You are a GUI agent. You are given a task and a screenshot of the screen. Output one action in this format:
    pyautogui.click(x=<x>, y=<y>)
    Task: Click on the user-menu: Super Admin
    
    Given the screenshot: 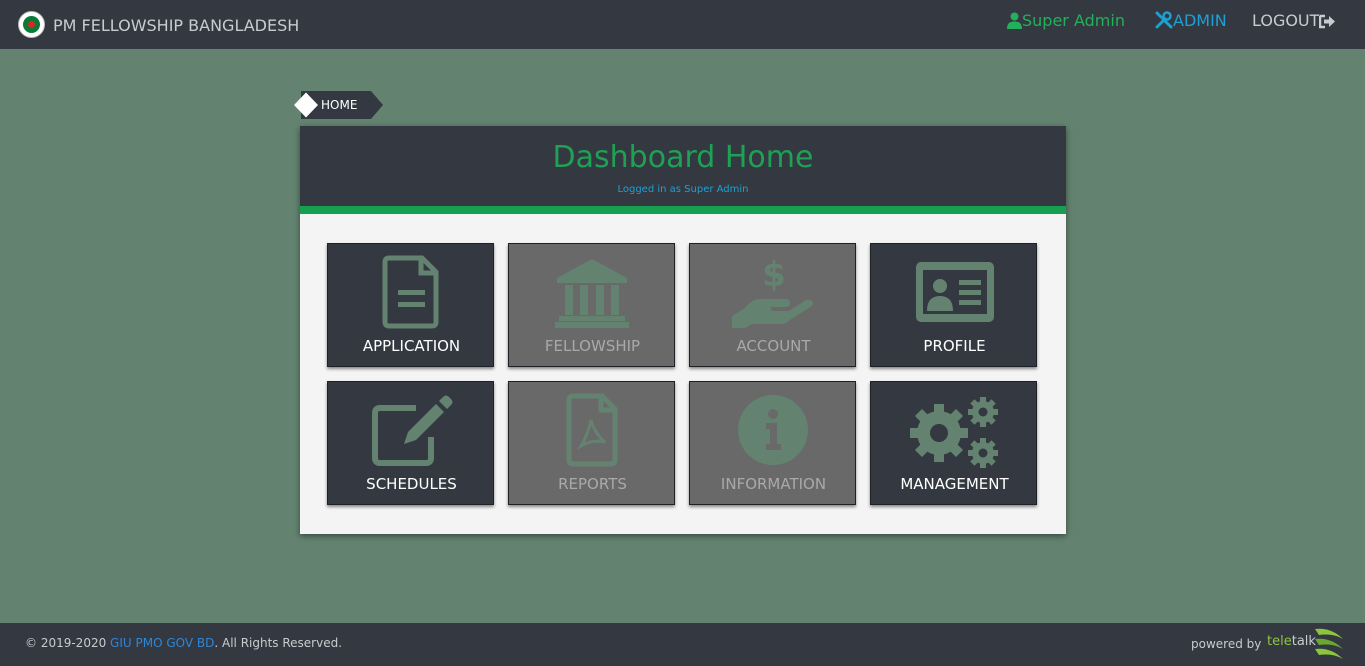 What is the action you would take?
    pyautogui.click(x=1066, y=20)
    